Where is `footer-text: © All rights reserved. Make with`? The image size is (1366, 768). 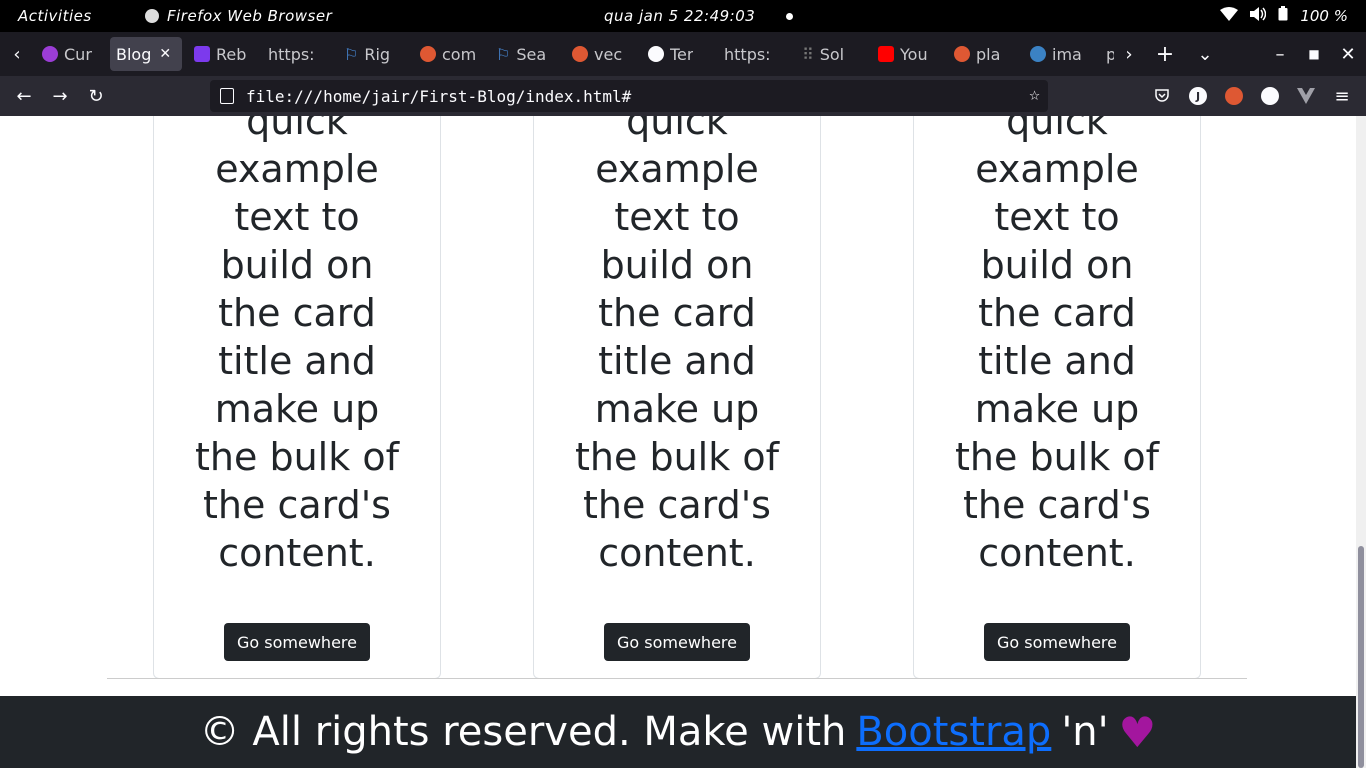
footer-text: © All rights reserved. Make with is located at coordinates (523, 732).